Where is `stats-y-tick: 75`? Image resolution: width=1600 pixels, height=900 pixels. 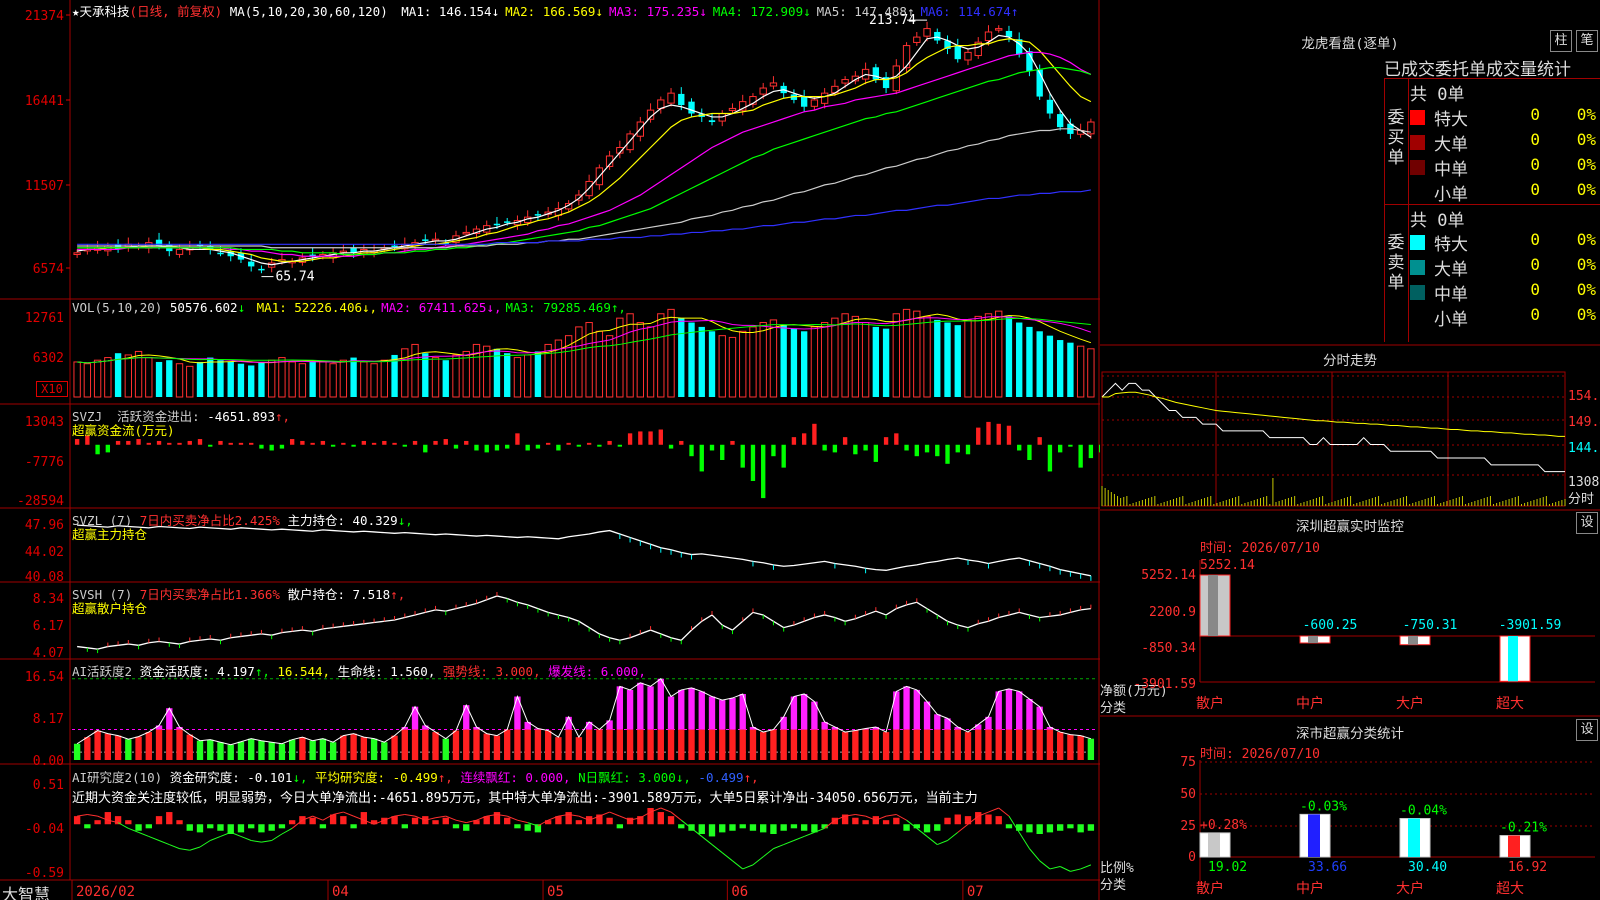 stats-y-tick: 75 is located at coordinates (1188, 762).